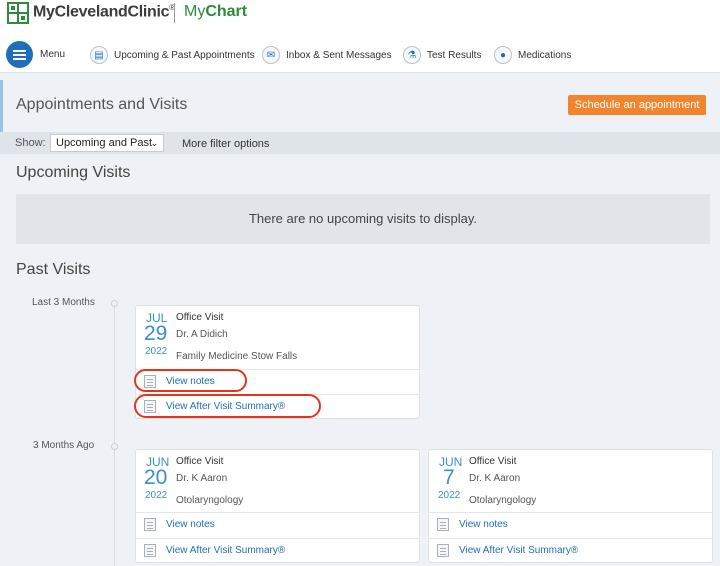  Describe the element at coordinates (202, 334) in the screenshot. I see `visit-doctor: Dr. A Didich` at that location.